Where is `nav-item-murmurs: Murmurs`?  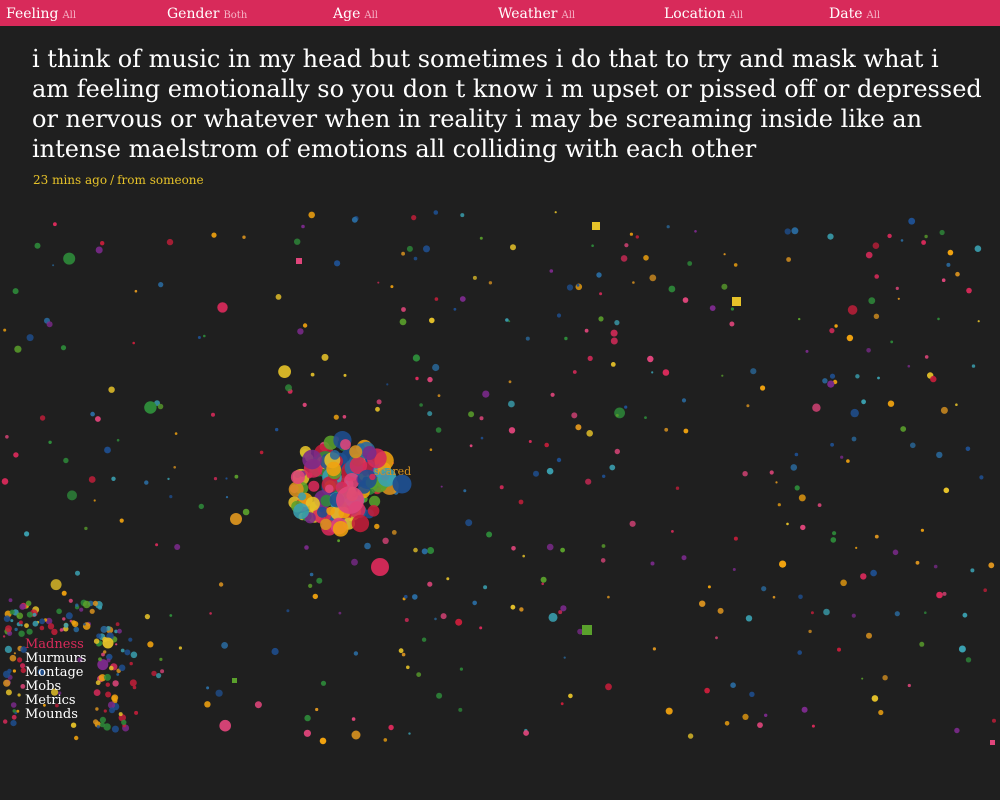
nav-item-murmurs: Murmurs is located at coordinates (55, 659).